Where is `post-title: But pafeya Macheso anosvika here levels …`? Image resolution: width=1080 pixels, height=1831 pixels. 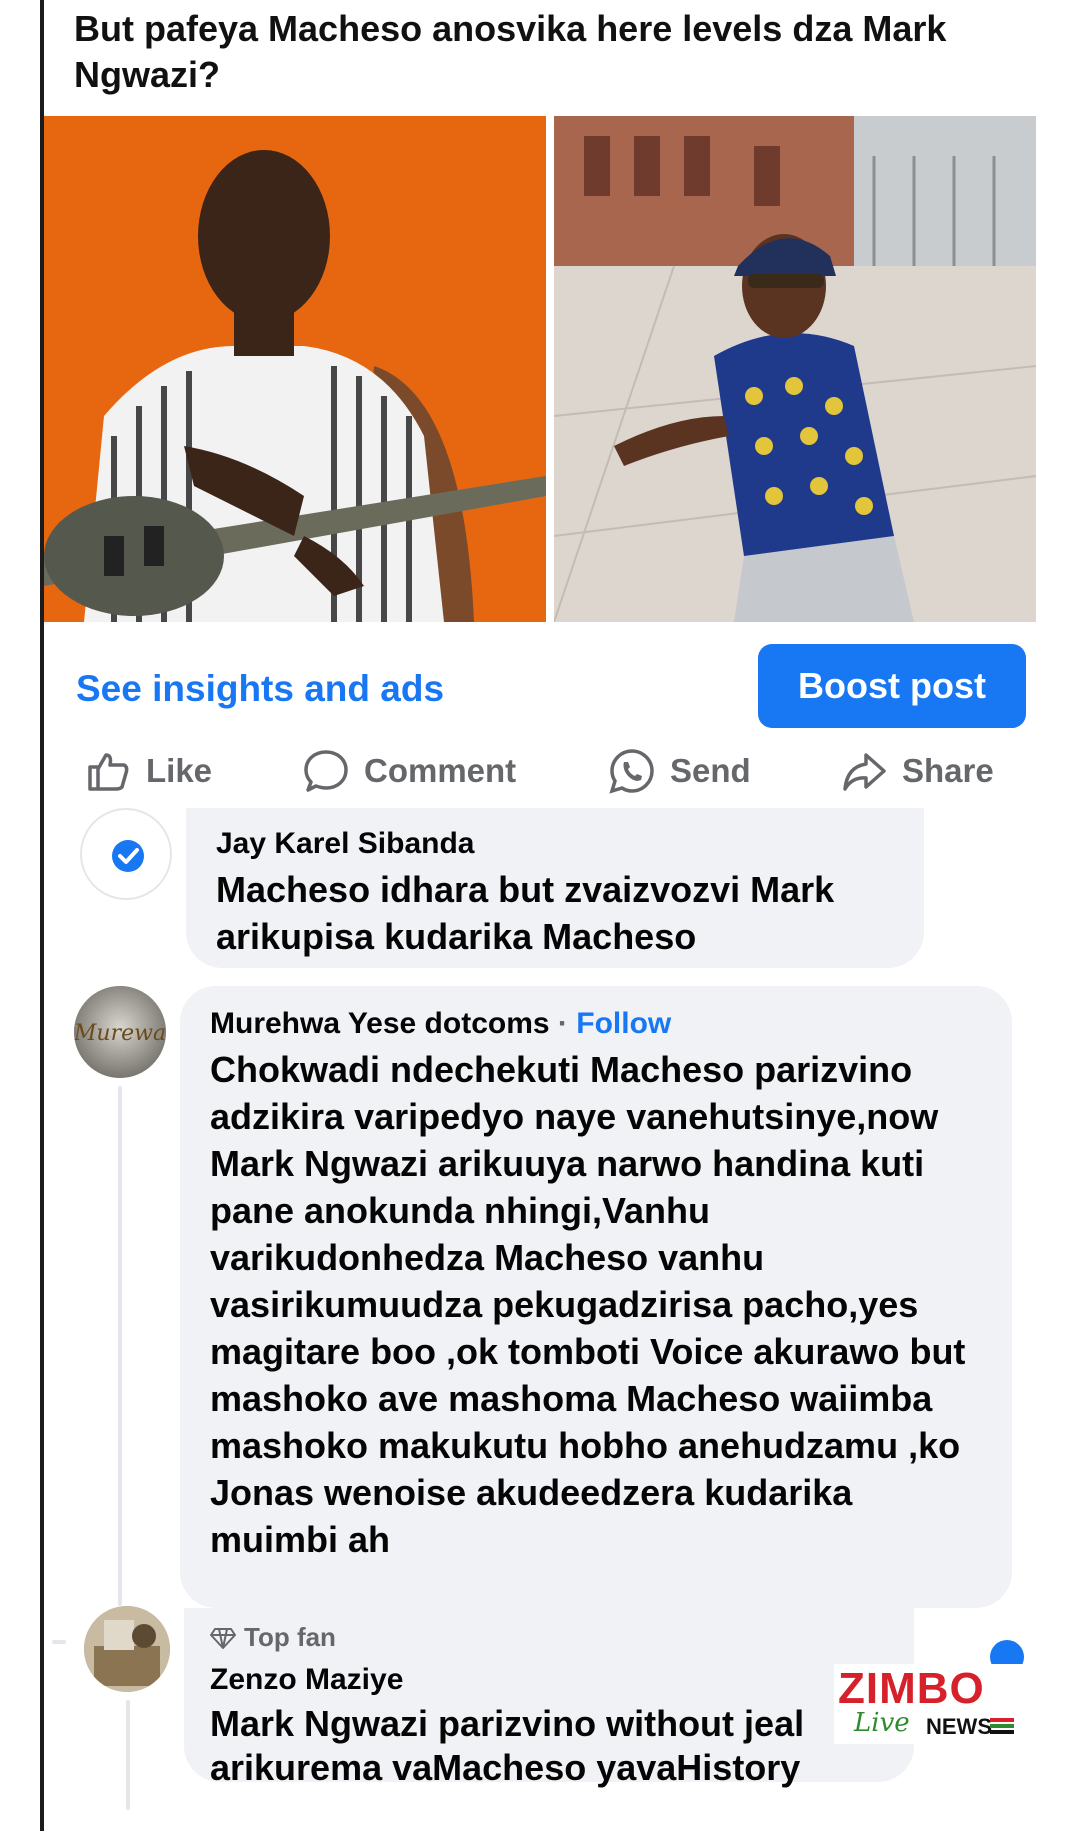
post-title: But pafeya Macheso anosvika here levels … is located at coordinates (510, 51).